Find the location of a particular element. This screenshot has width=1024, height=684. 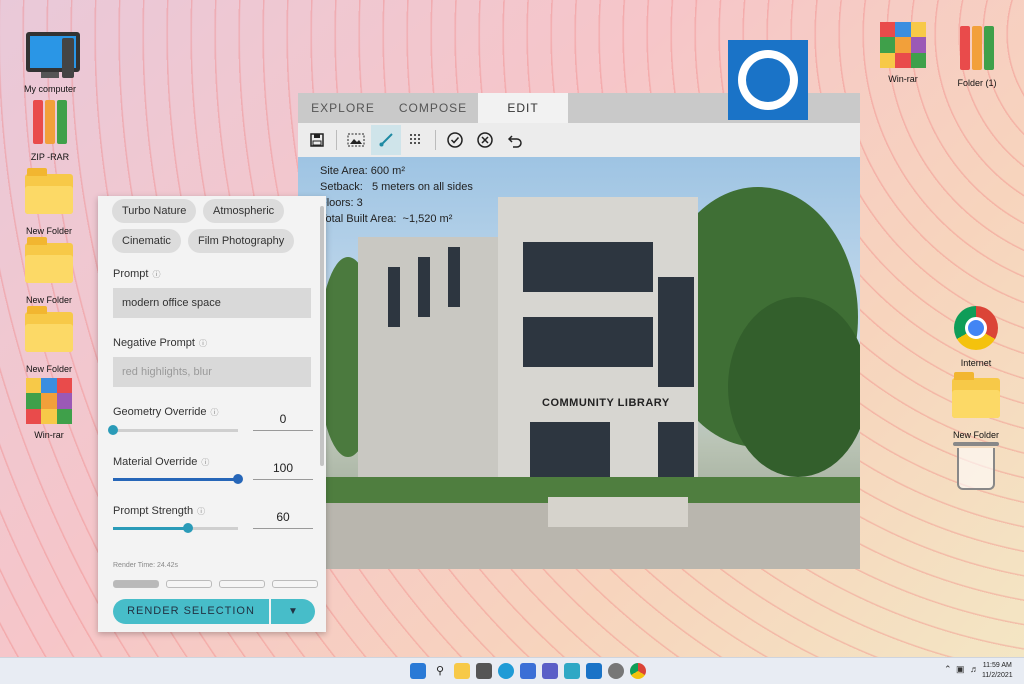

tray-chevron-icon: ⌃ is located at coordinates (948, 669).